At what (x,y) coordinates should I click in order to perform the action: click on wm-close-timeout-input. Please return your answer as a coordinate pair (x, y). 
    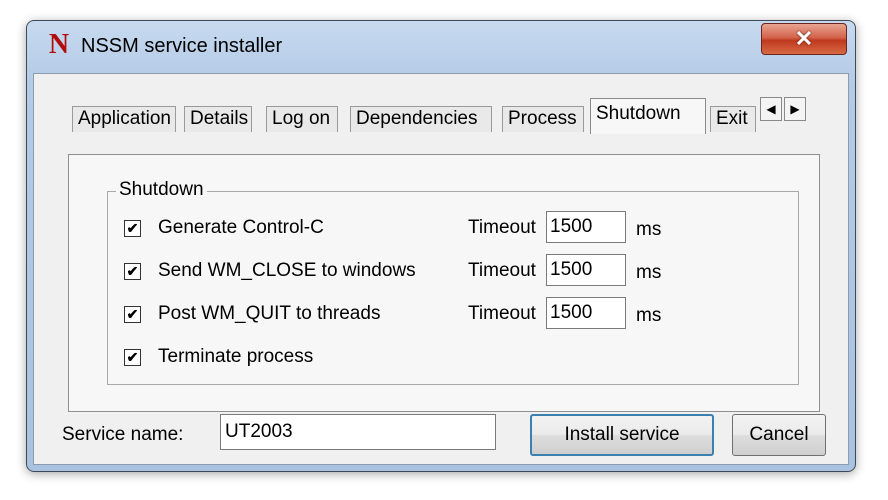
    Looking at the image, I should click on (586, 270).